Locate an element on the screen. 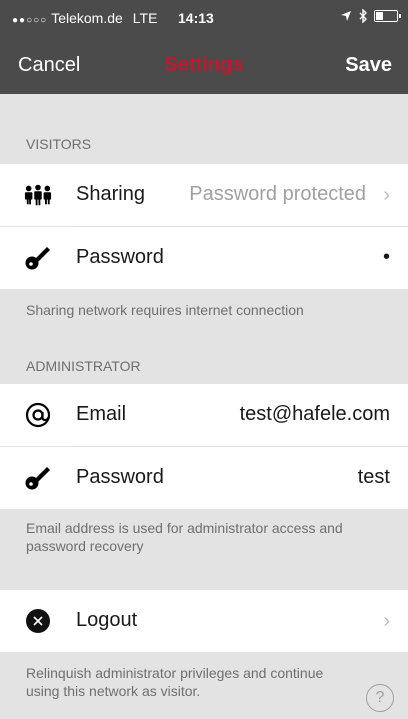 The height and width of the screenshot is (719, 408). close-circle-icon is located at coordinates (38, 621).